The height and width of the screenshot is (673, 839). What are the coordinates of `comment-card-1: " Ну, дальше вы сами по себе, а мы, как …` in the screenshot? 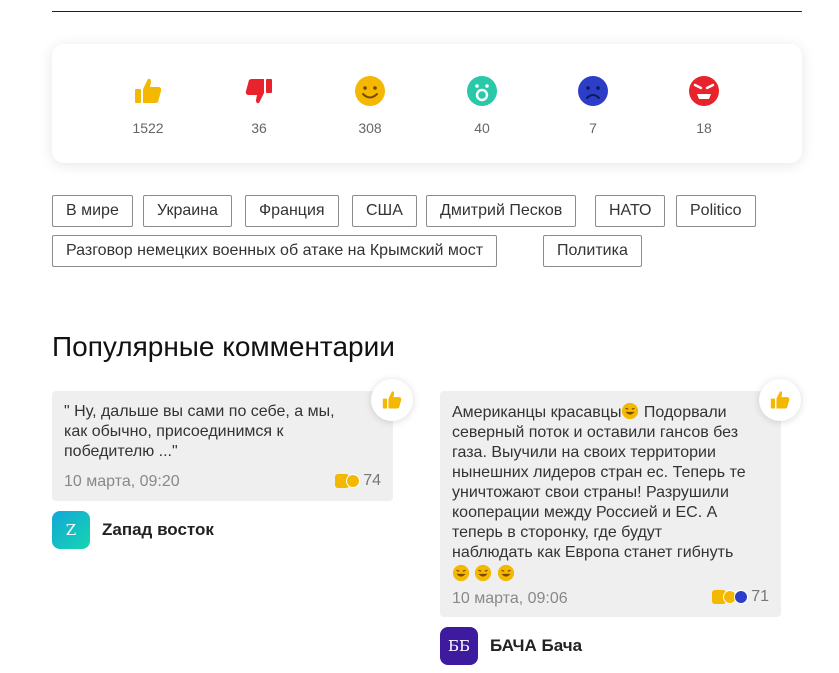 It's located at (222, 446).